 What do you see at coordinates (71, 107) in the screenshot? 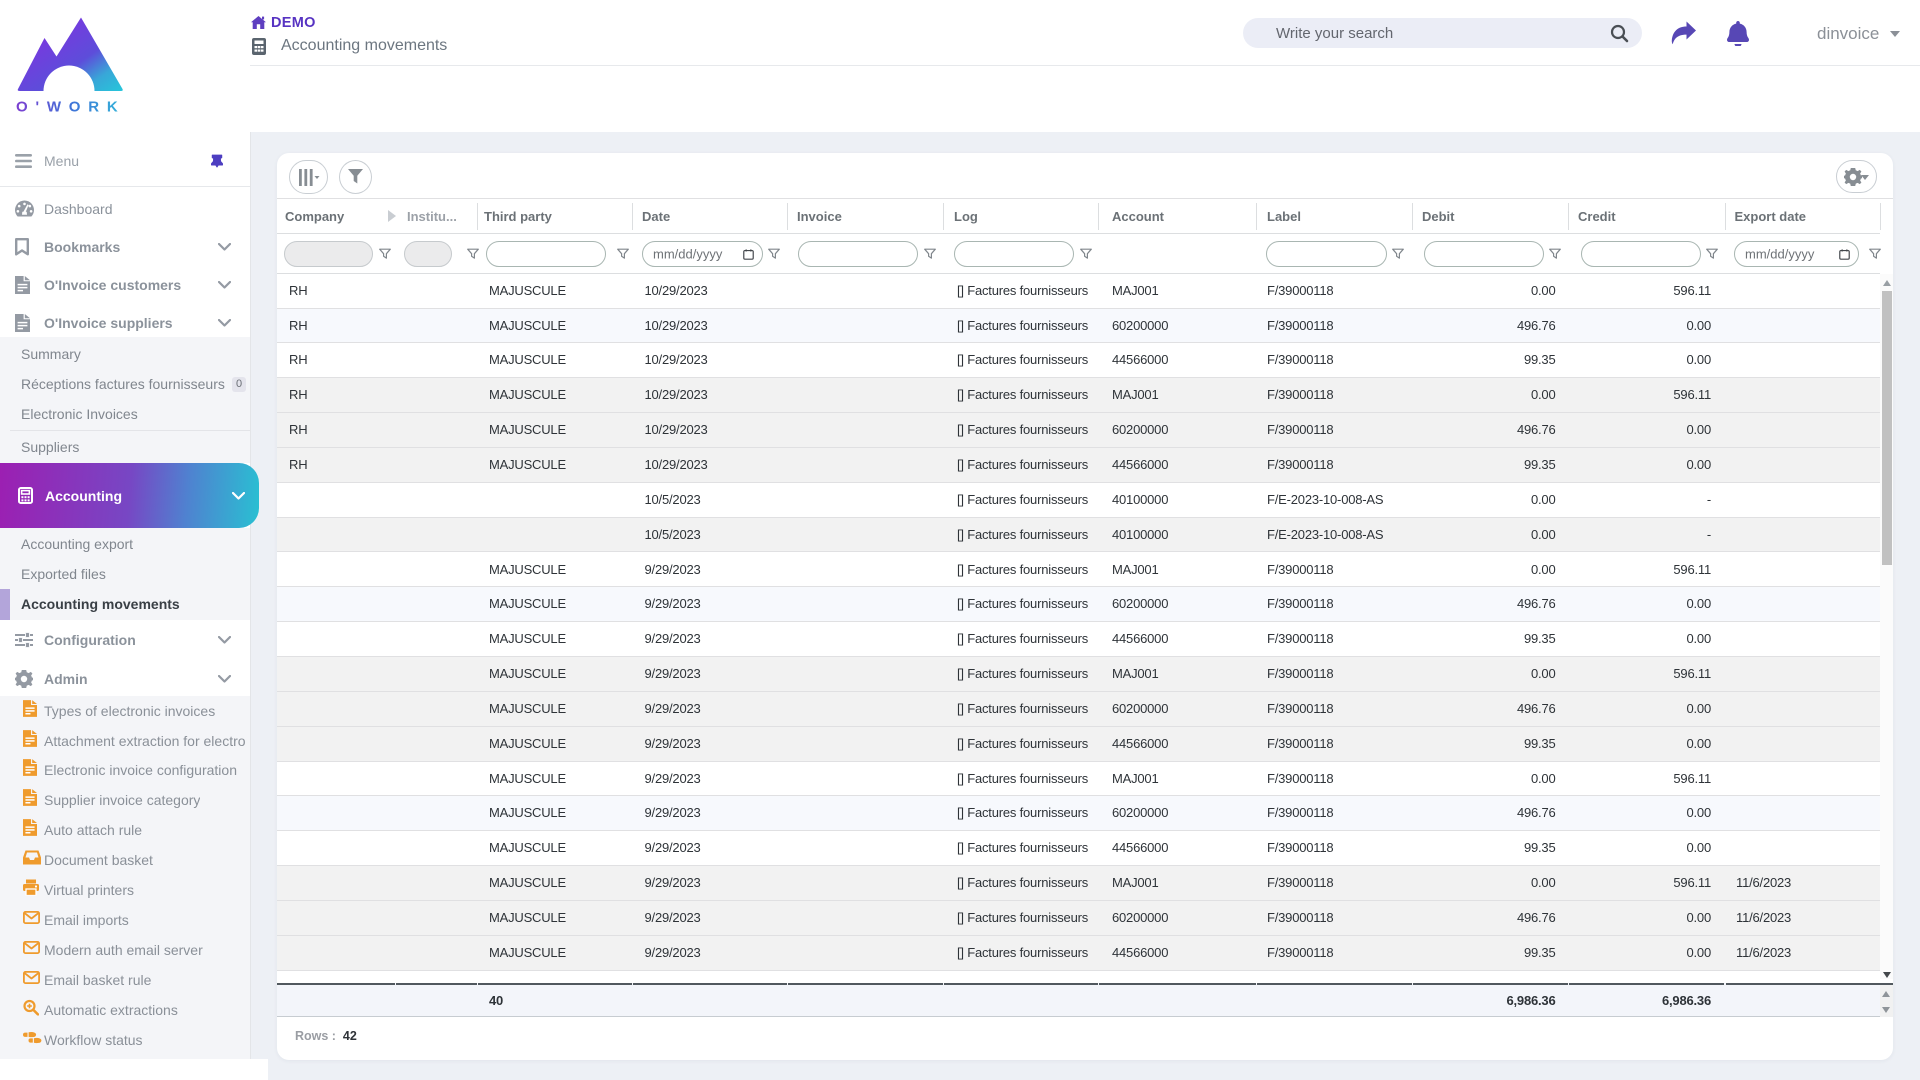
I see `svg-text: O'WORK` at bounding box center [71, 107].